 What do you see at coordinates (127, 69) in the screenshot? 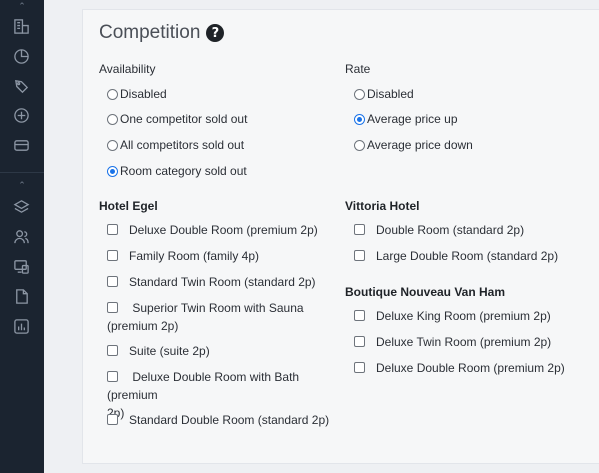
I see `availability-label: Availability` at bounding box center [127, 69].